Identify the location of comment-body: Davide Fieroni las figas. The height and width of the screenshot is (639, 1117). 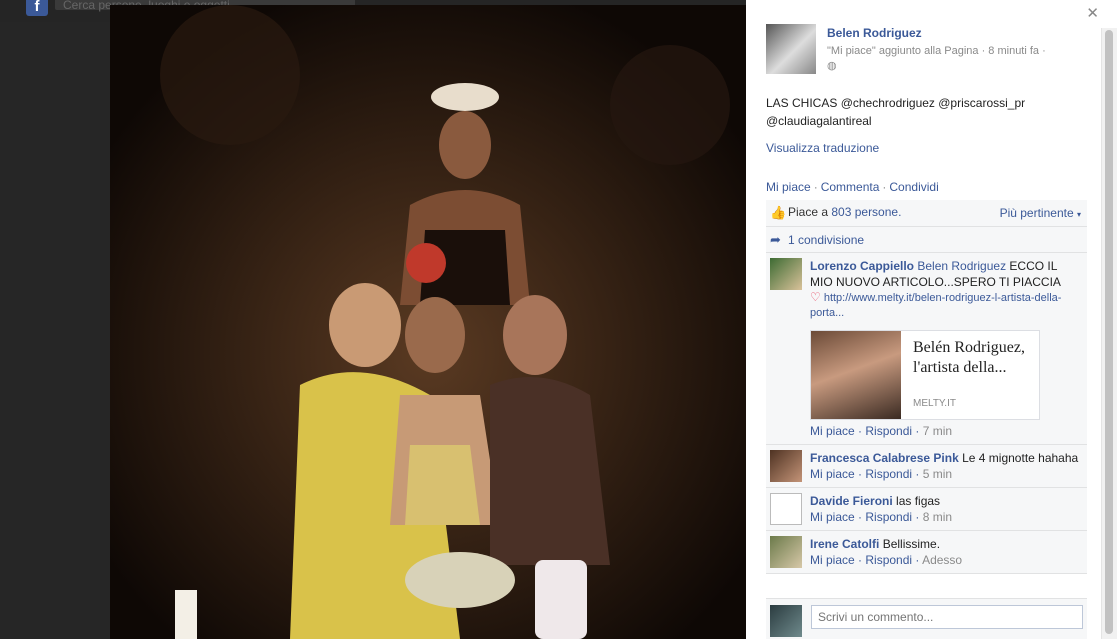
(945, 501).